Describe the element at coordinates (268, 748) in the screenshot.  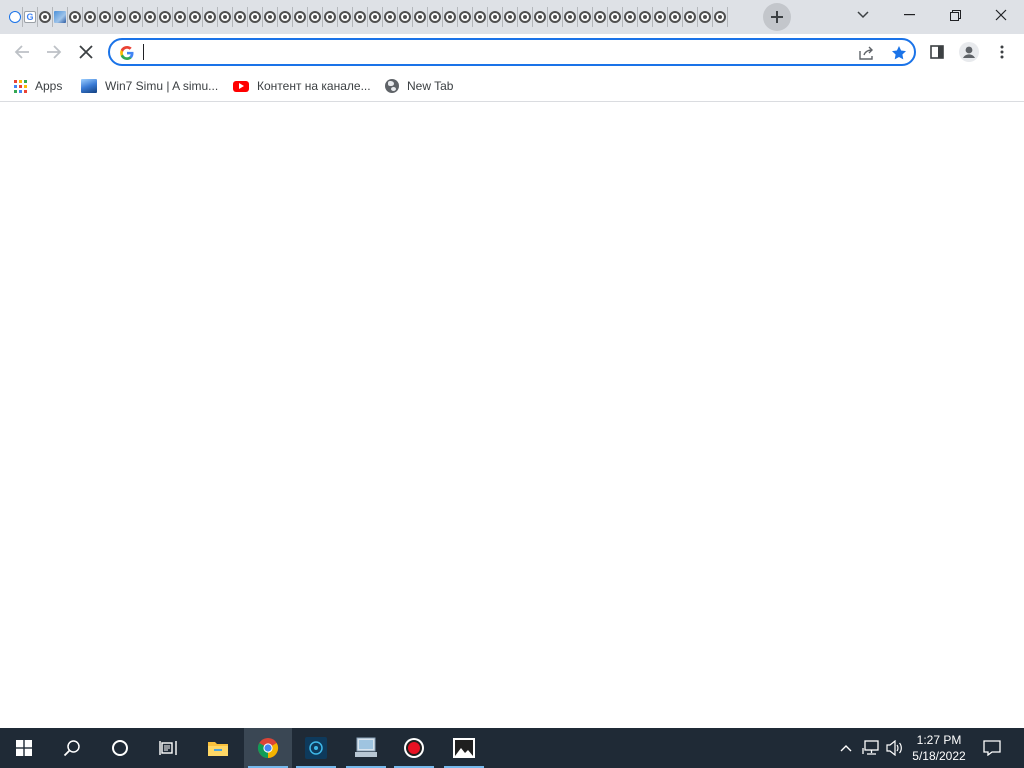
I see `chrome-taskbar-button` at that location.